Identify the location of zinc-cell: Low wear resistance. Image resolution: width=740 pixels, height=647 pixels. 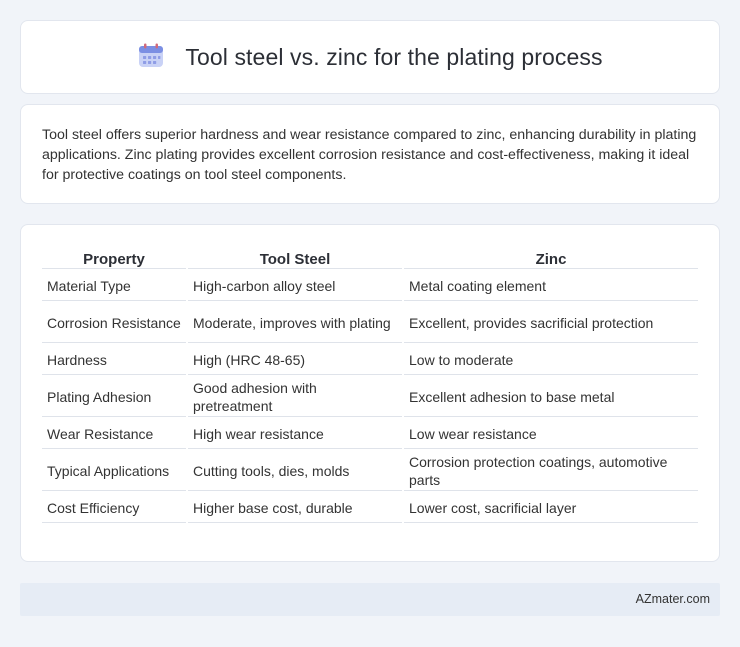
(551, 434).